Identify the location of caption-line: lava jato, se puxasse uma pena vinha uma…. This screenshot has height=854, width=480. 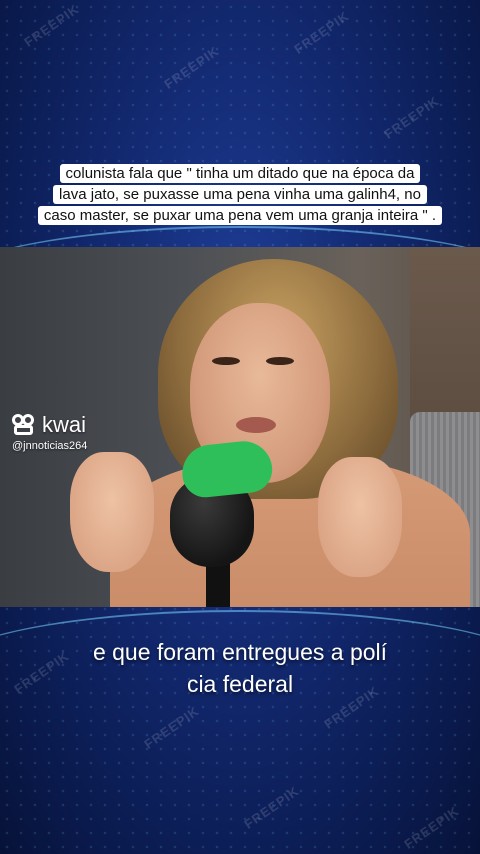
(240, 194).